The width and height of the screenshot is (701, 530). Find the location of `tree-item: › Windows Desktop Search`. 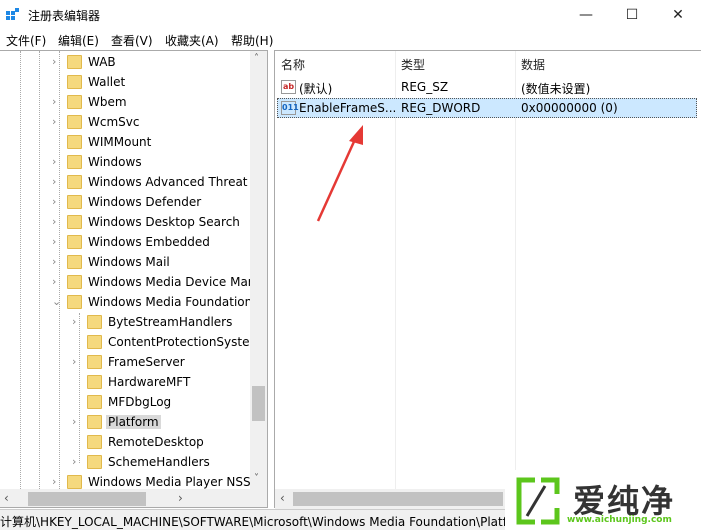

tree-item: › Windows Desktop Search is located at coordinates (125, 222).